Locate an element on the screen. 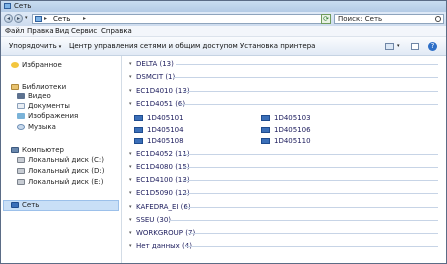 The width and height of the screenshot is (447, 264). music-icon is located at coordinates (21, 127).